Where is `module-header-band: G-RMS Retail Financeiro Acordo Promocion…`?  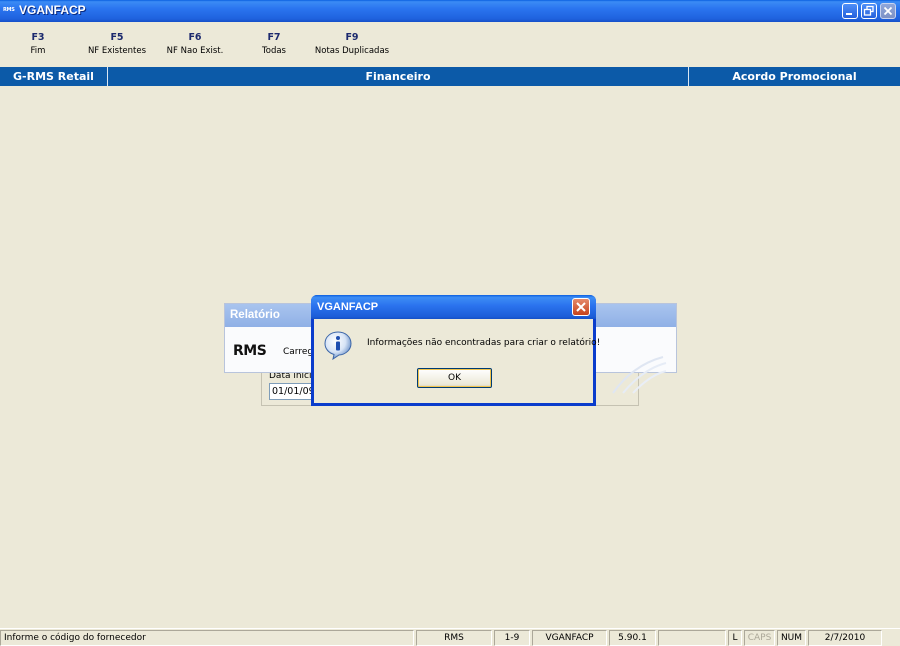
module-header-band: G-RMS Retail Financeiro Acordo Promocion… is located at coordinates (450, 76).